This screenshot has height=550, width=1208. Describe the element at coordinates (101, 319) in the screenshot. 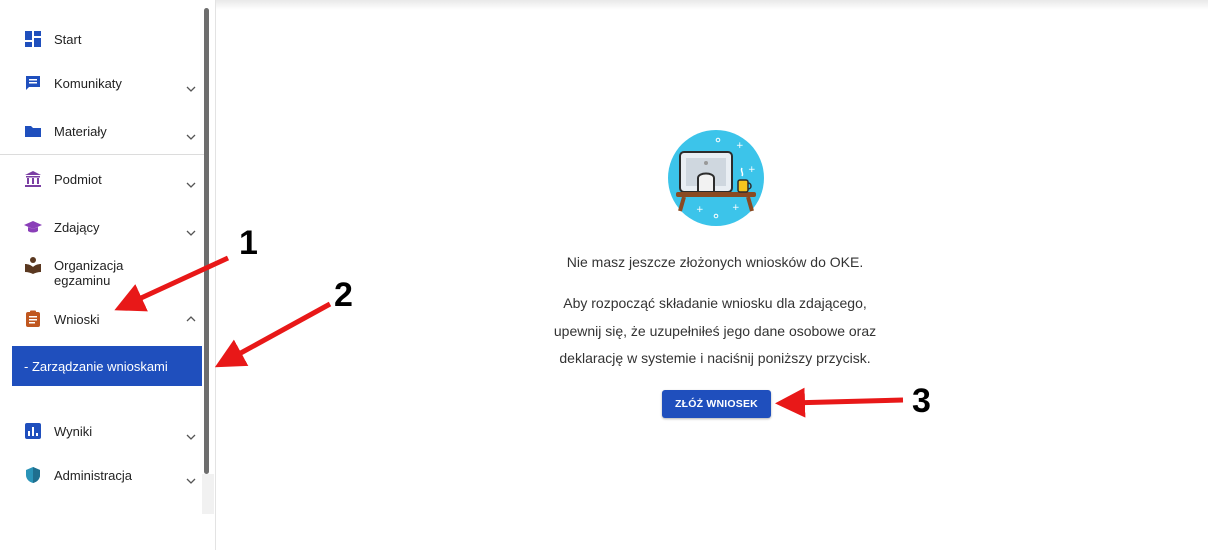

I see `sidebar-item-wnioski: Wnioski` at that location.